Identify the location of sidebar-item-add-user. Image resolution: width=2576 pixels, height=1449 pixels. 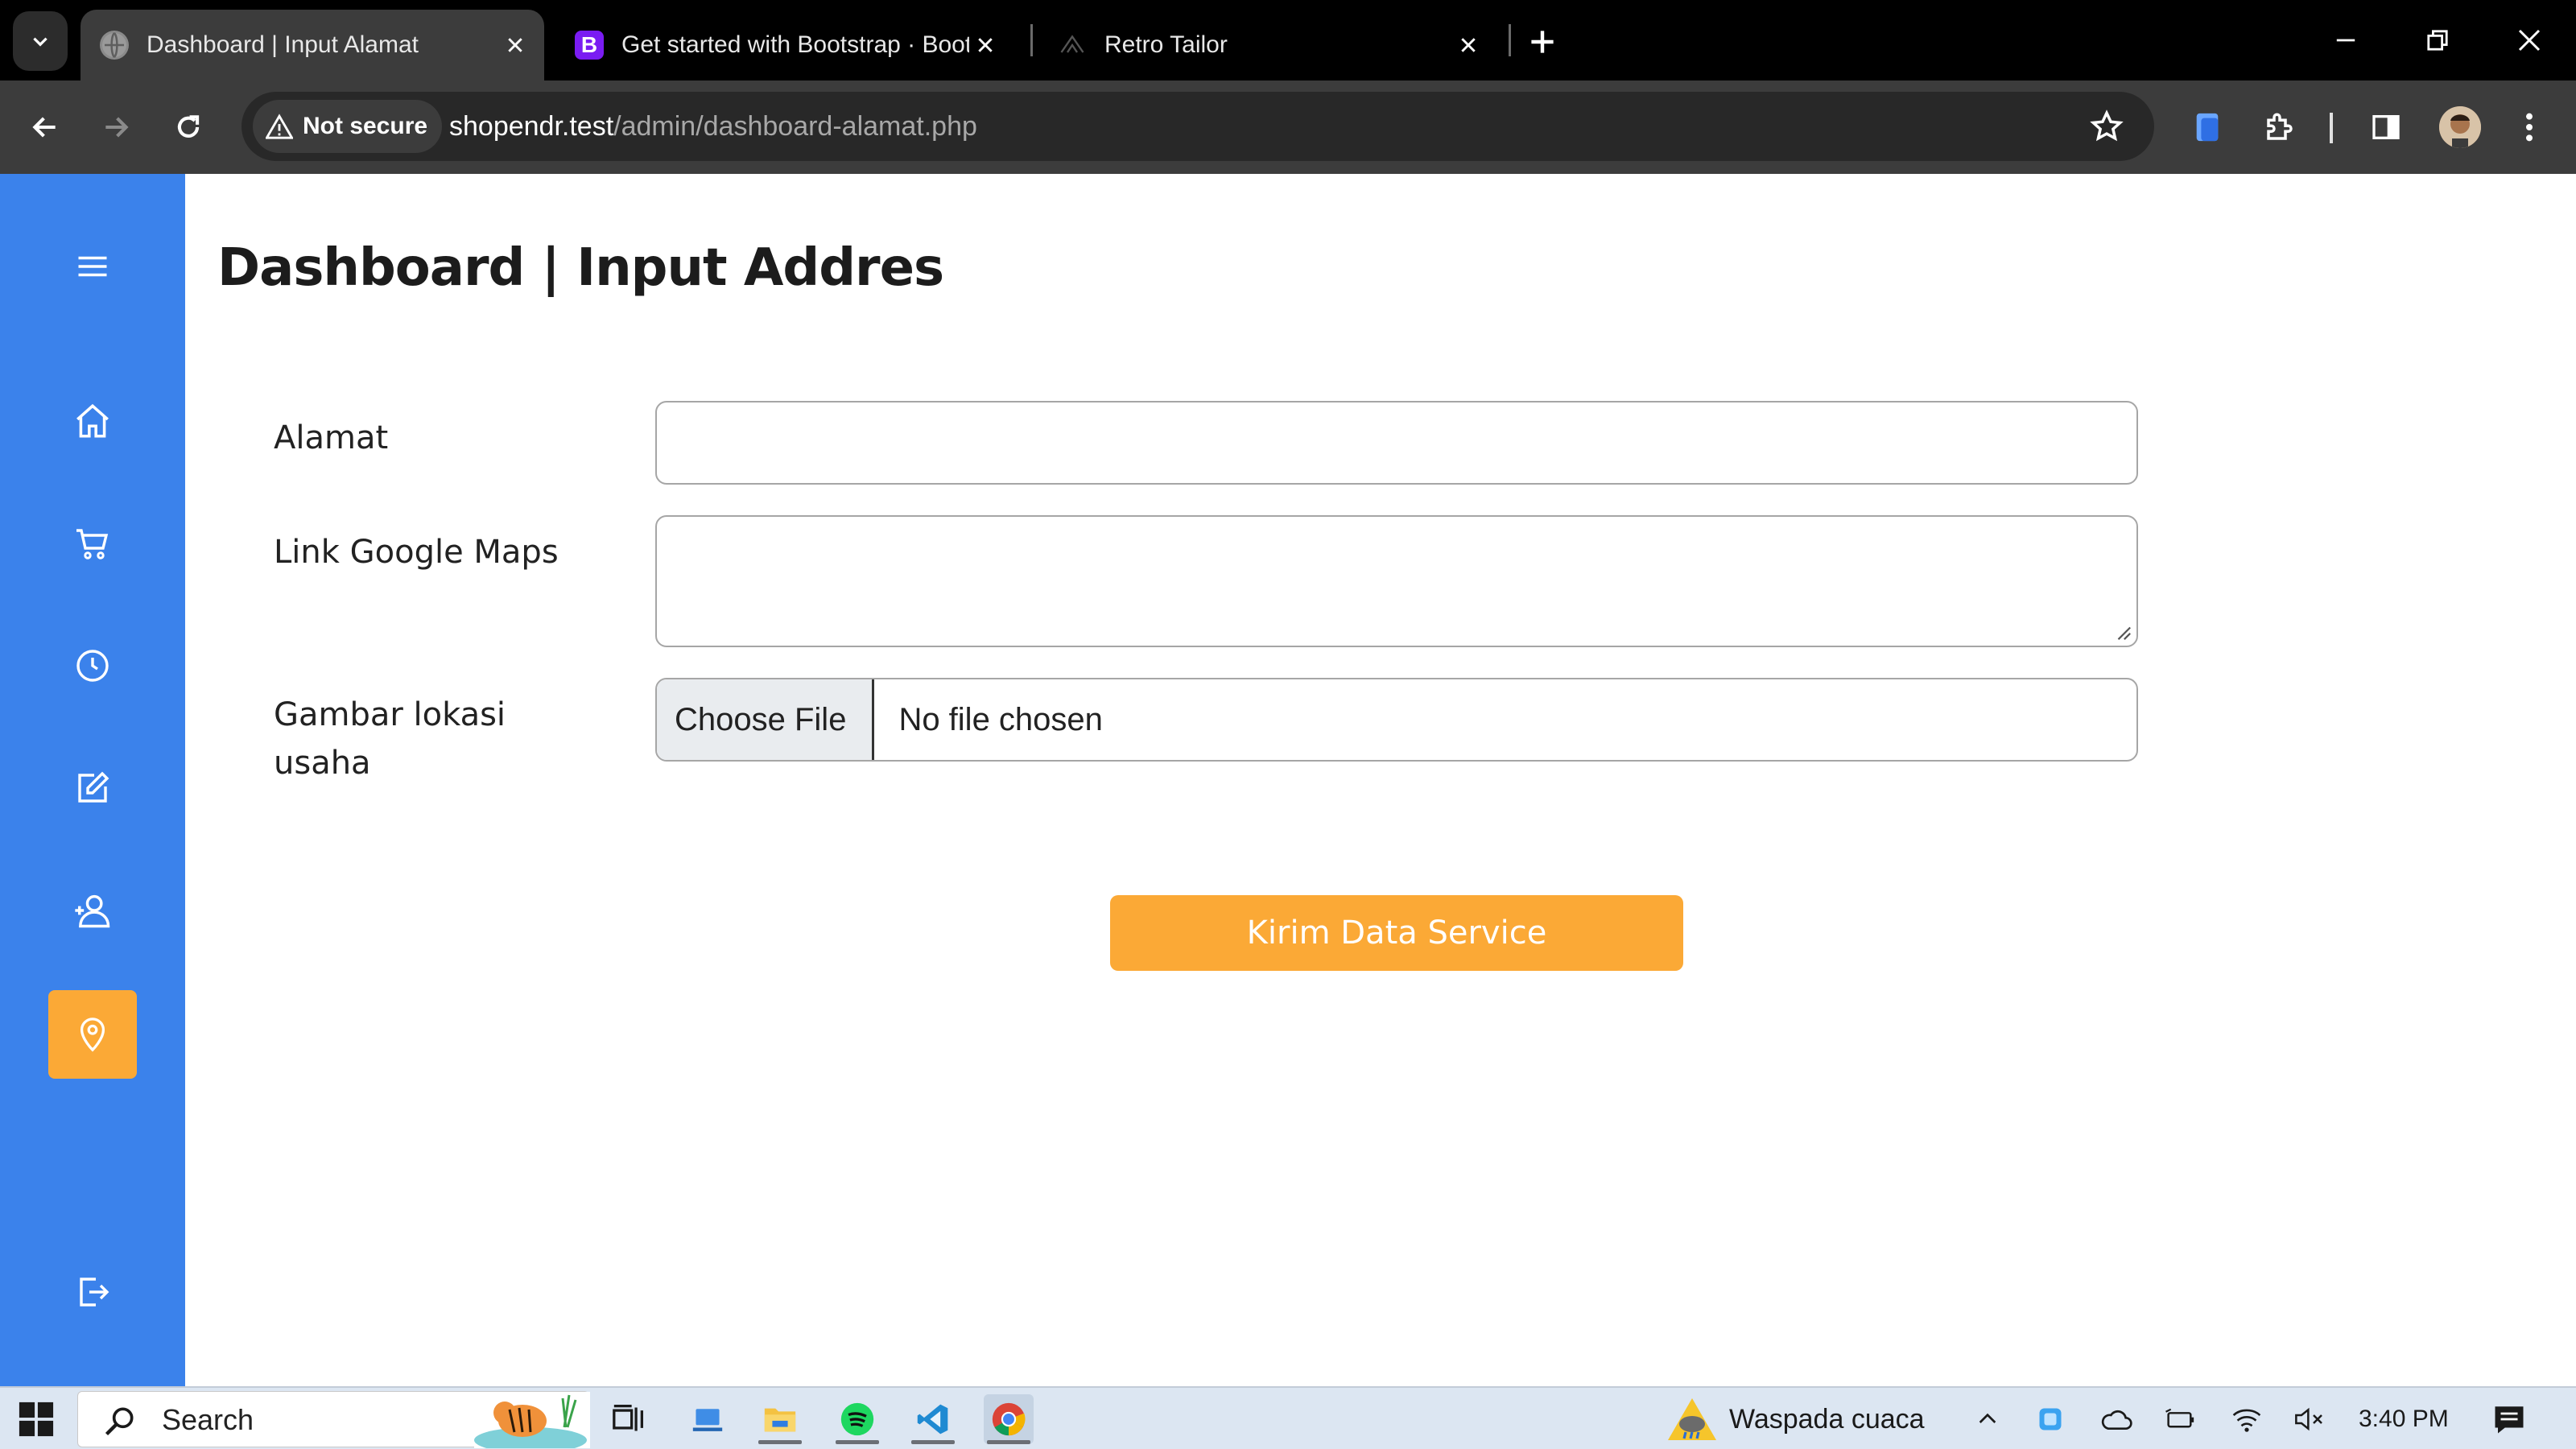
(92, 910).